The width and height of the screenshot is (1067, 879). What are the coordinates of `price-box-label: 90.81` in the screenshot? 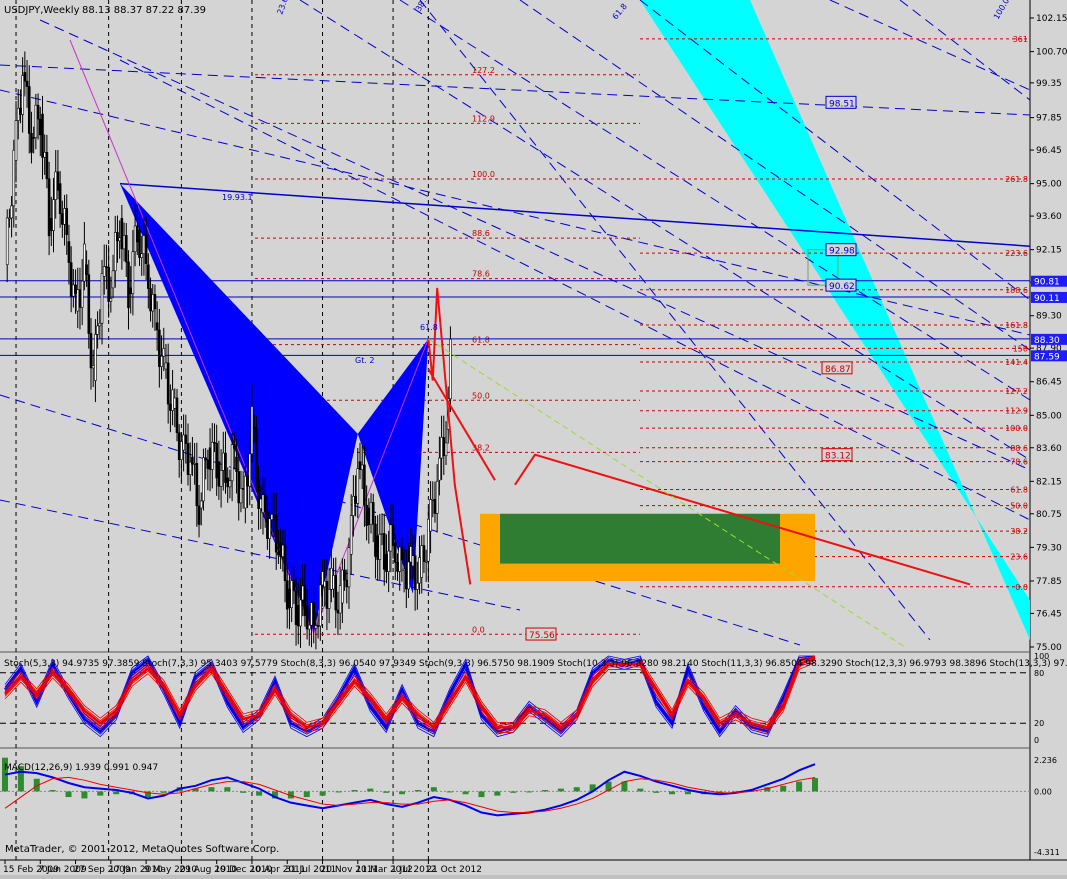 It's located at (1047, 283).